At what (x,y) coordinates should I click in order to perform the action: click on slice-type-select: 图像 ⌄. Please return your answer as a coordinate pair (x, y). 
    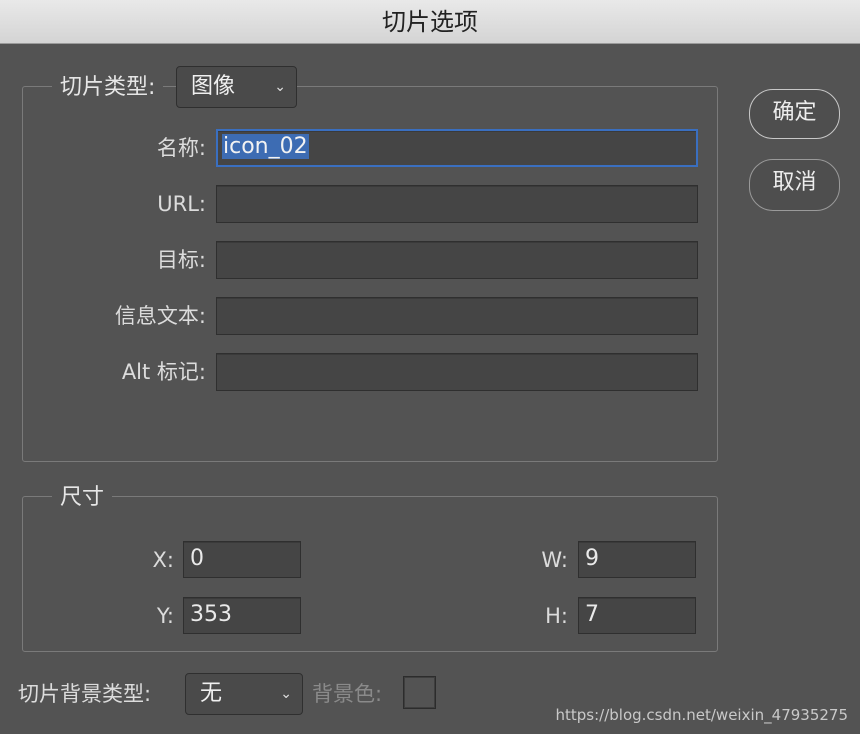
    Looking at the image, I should click on (236, 87).